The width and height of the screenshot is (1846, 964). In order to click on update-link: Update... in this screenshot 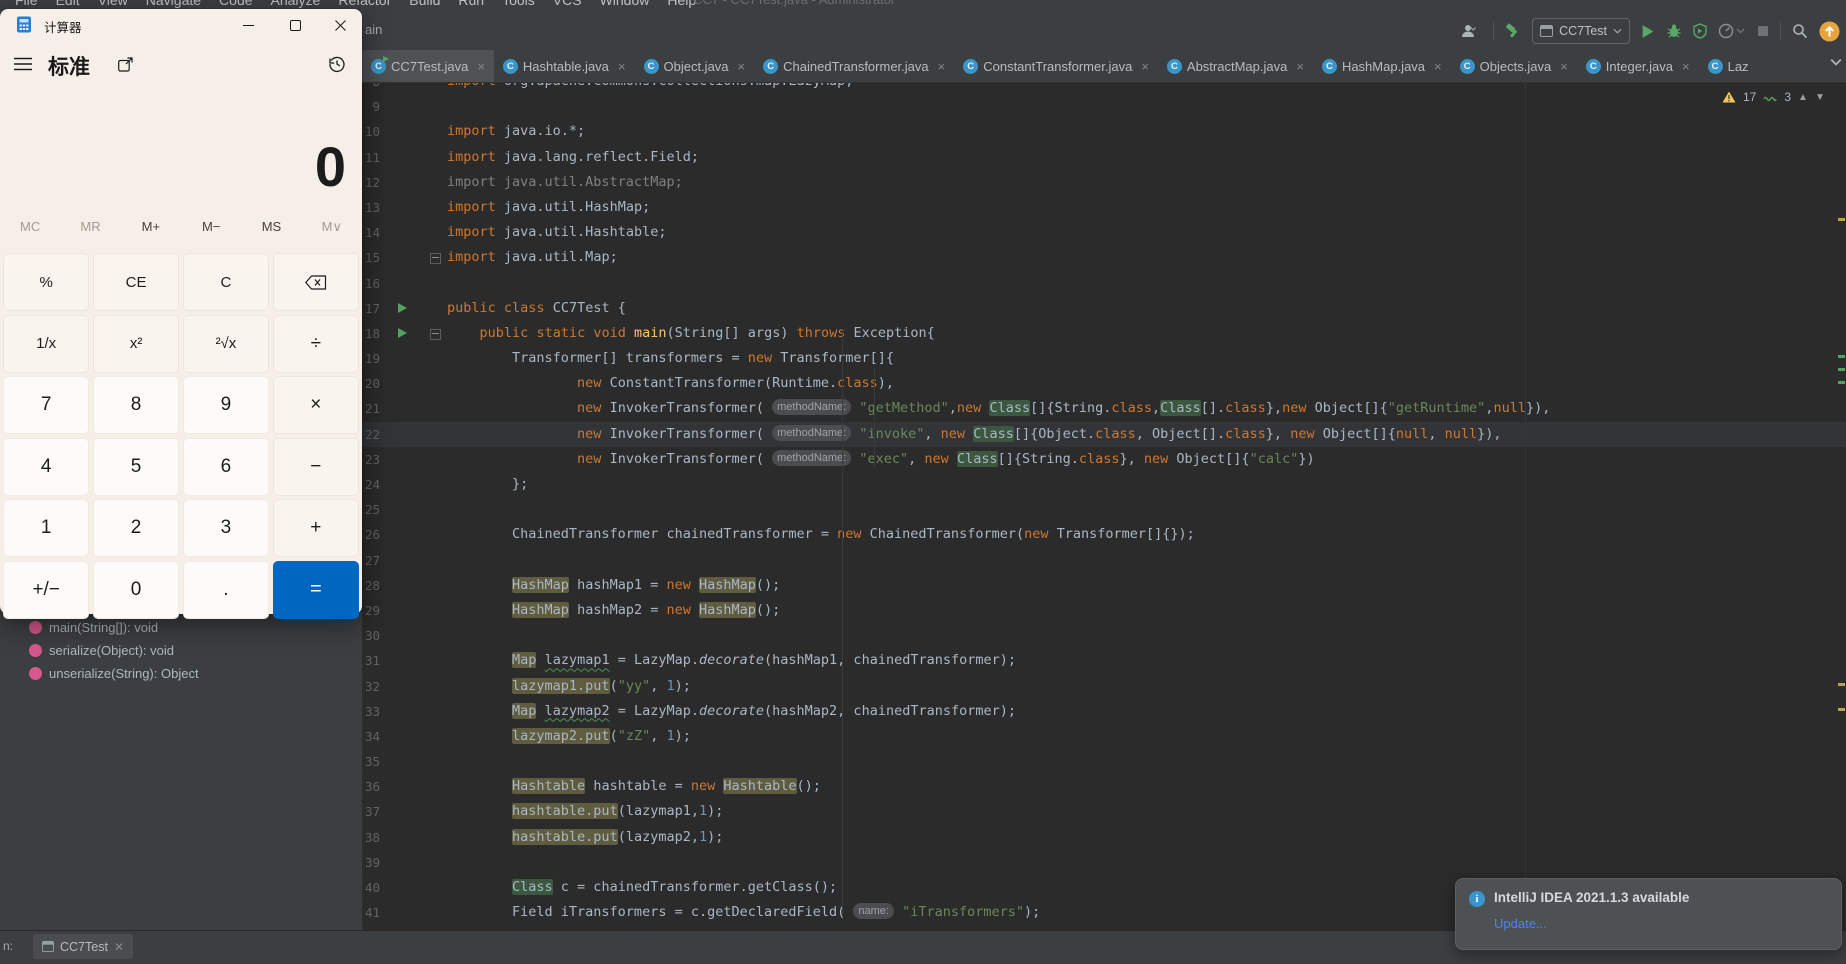, I will do `click(1520, 923)`.